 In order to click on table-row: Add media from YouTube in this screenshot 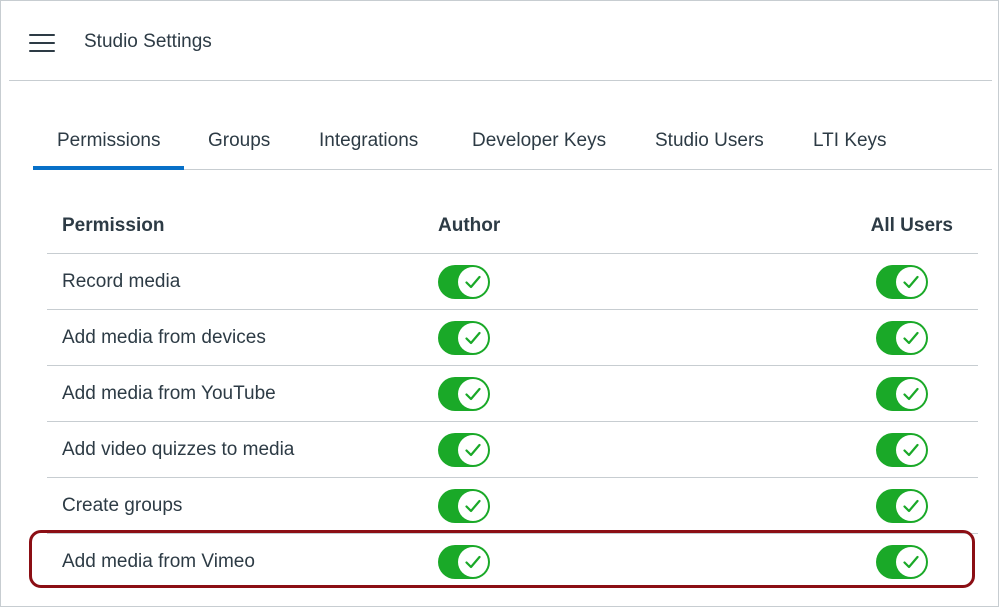, I will do `click(512, 394)`.